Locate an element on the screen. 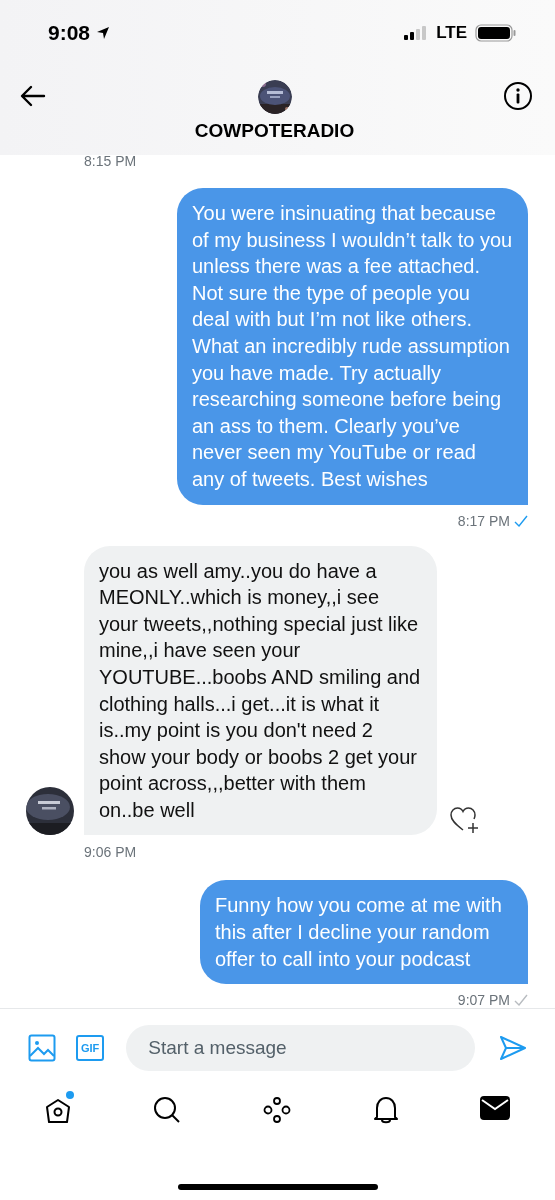  message-input: Start a message is located at coordinates (300, 1048).